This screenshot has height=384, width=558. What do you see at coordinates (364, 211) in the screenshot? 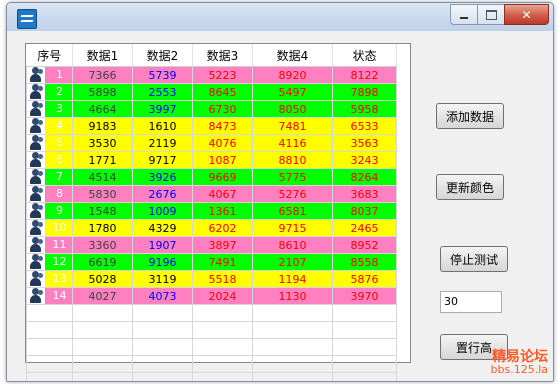
I see `table-cell: 8037` at bounding box center [364, 211].